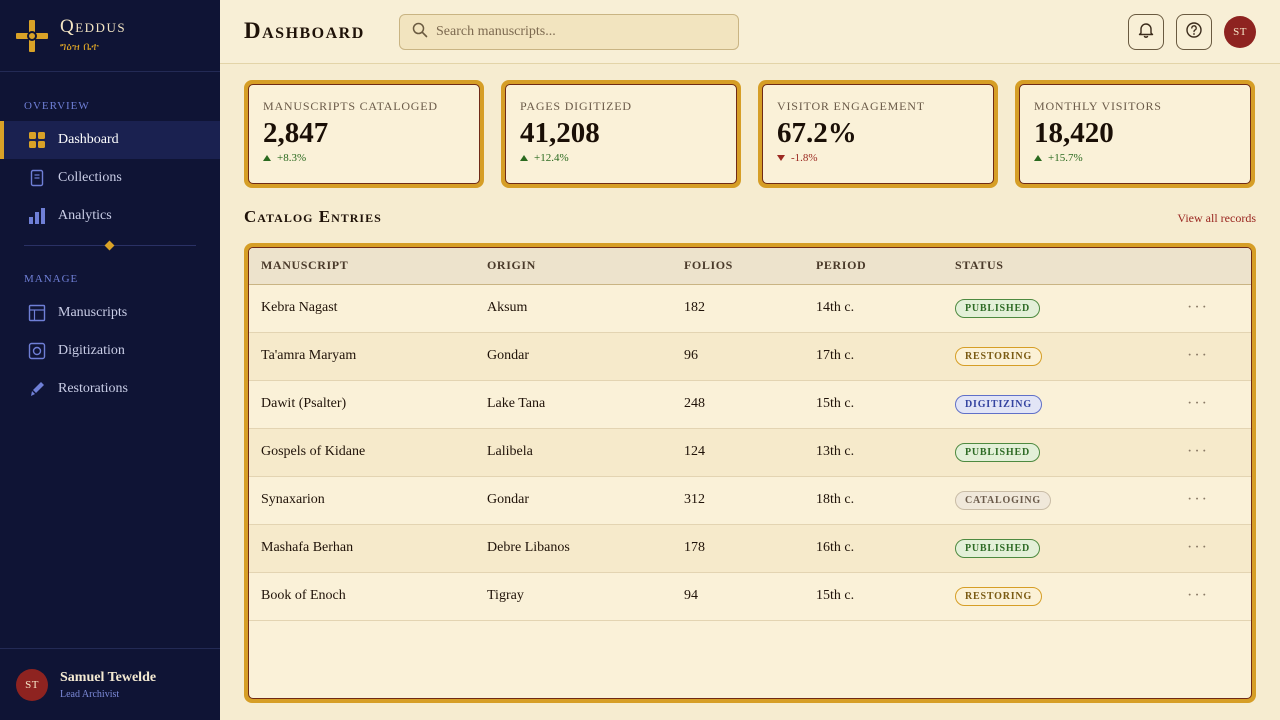 This screenshot has height=720, width=1280. What do you see at coordinates (93, 312) in the screenshot?
I see `sidebar-item-label: Manuscripts` at bounding box center [93, 312].